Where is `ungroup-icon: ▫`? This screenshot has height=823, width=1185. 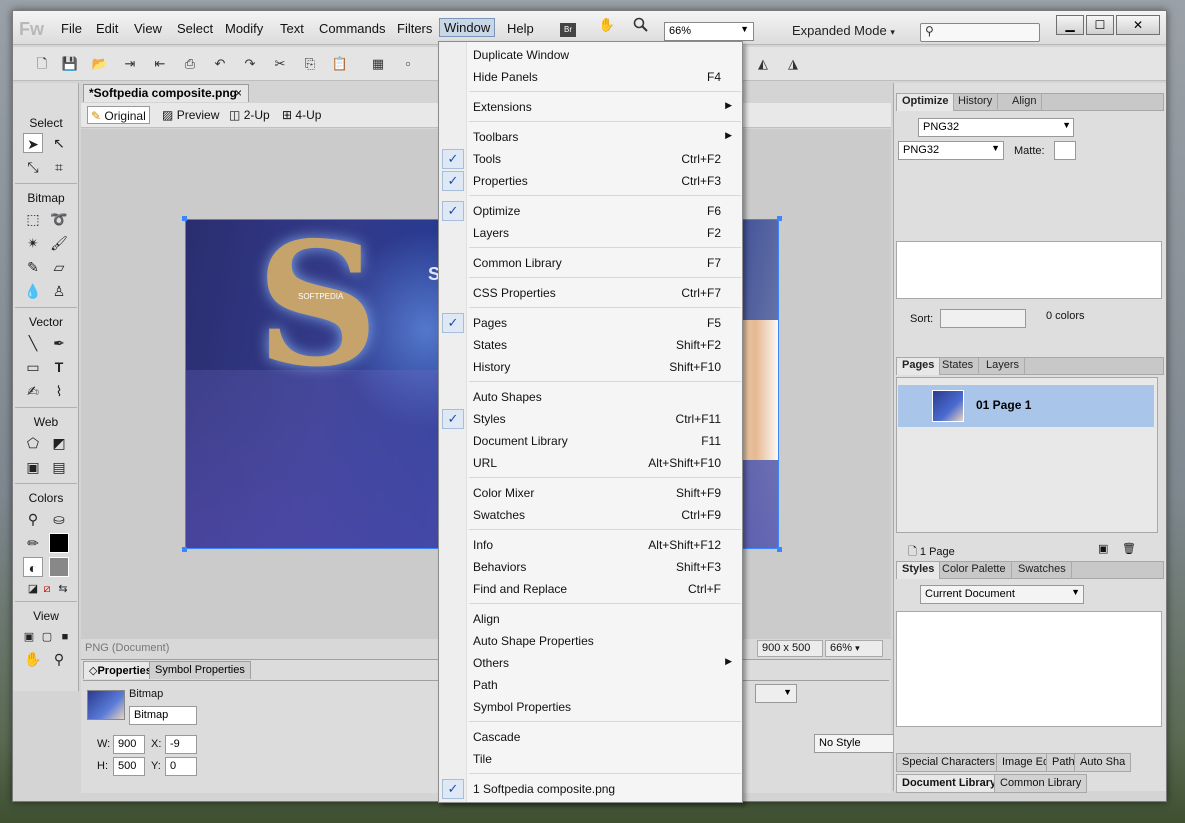 ungroup-icon: ▫ is located at coordinates (408, 64).